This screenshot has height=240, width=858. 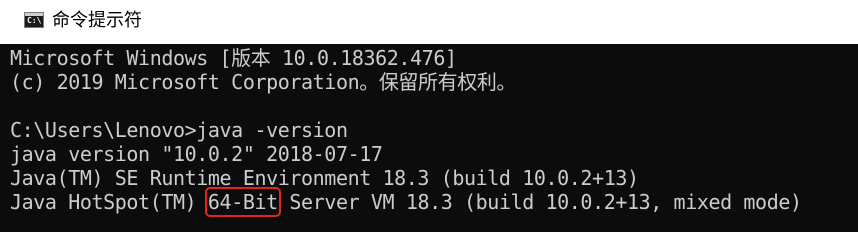 I want to click on window-title: 命令提示符, so click(x=97, y=20).